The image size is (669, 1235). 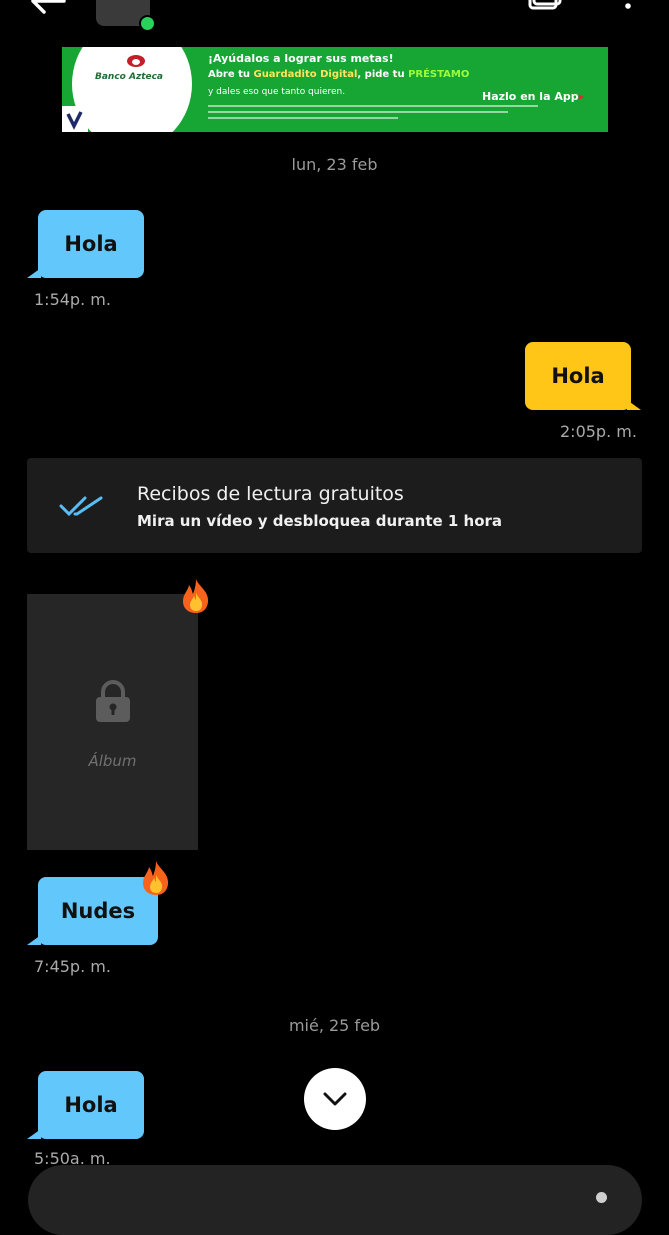 What do you see at coordinates (335, 1200) in the screenshot?
I see `message-input-bar` at bounding box center [335, 1200].